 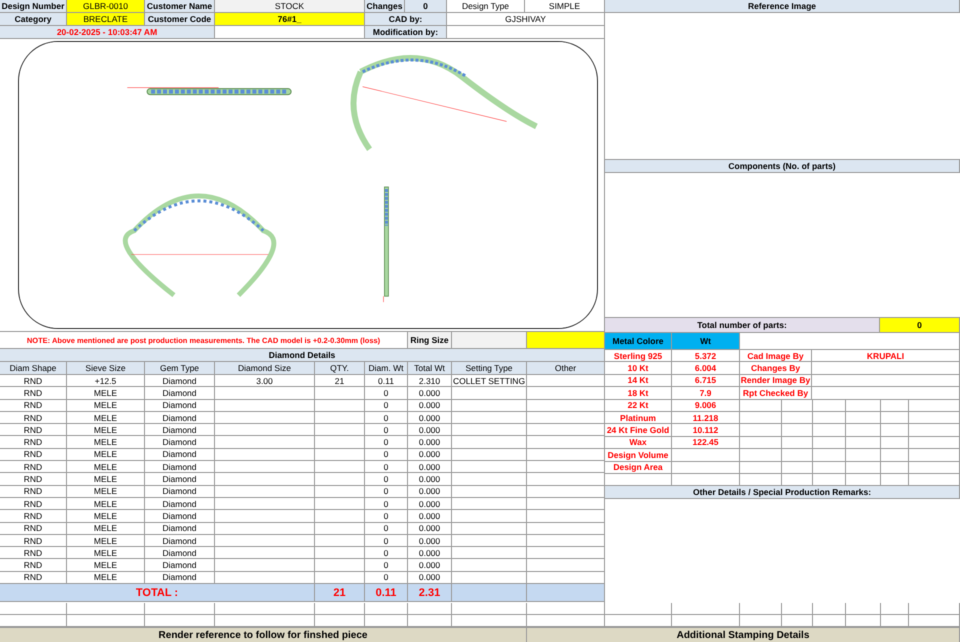 I want to click on field-label: Customer Code, so click(x=180, y=19).